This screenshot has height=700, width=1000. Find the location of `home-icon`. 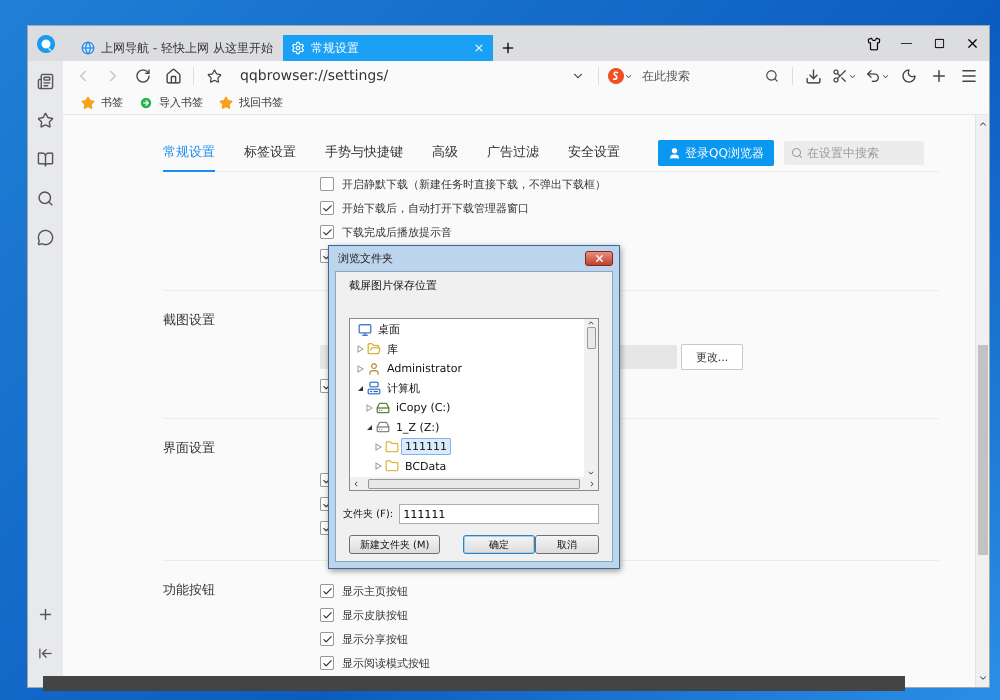

home-icon is located at coordinates (173, 76).